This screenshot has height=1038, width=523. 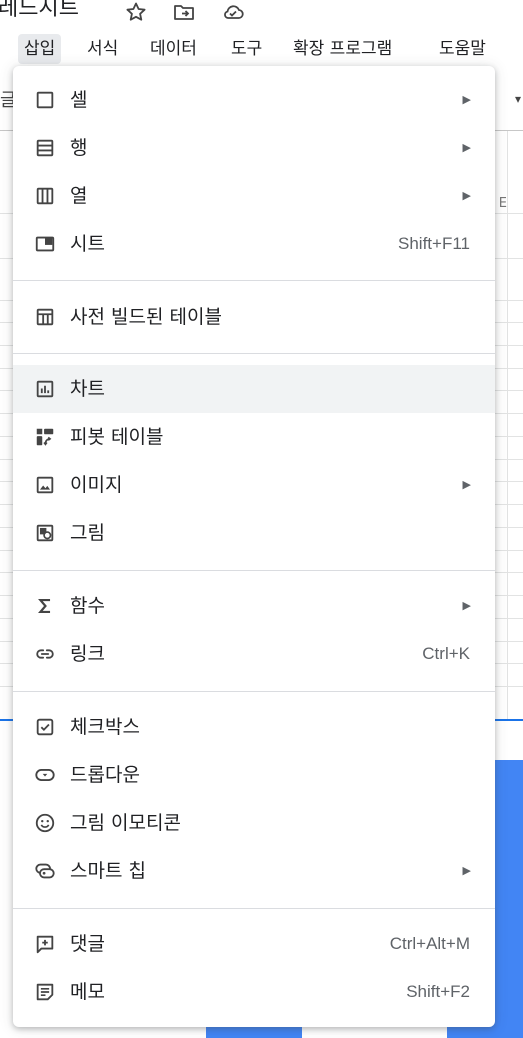 I want to click on menu-item-label: 셀, so click(x=79, y=100).